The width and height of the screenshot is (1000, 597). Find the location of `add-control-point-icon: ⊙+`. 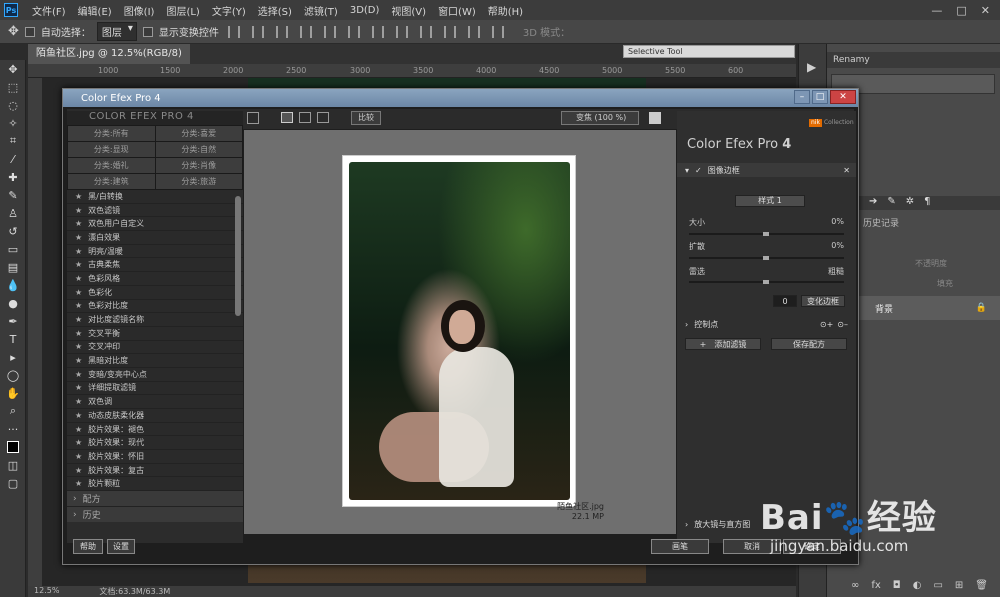

add-control-point-icon: ⊙+ is located at coordinates (826, 324).